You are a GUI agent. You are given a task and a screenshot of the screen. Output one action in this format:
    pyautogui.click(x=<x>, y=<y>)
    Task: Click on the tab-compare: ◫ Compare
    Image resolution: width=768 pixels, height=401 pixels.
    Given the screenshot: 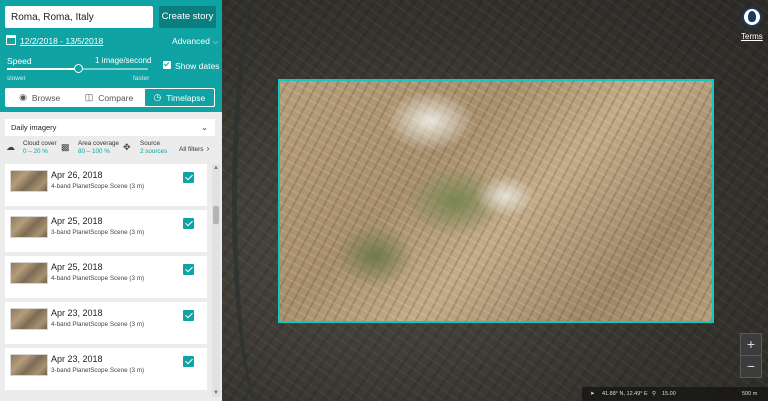 What is the action you would take?
    pyautogui.click(x=108, y=97)
    